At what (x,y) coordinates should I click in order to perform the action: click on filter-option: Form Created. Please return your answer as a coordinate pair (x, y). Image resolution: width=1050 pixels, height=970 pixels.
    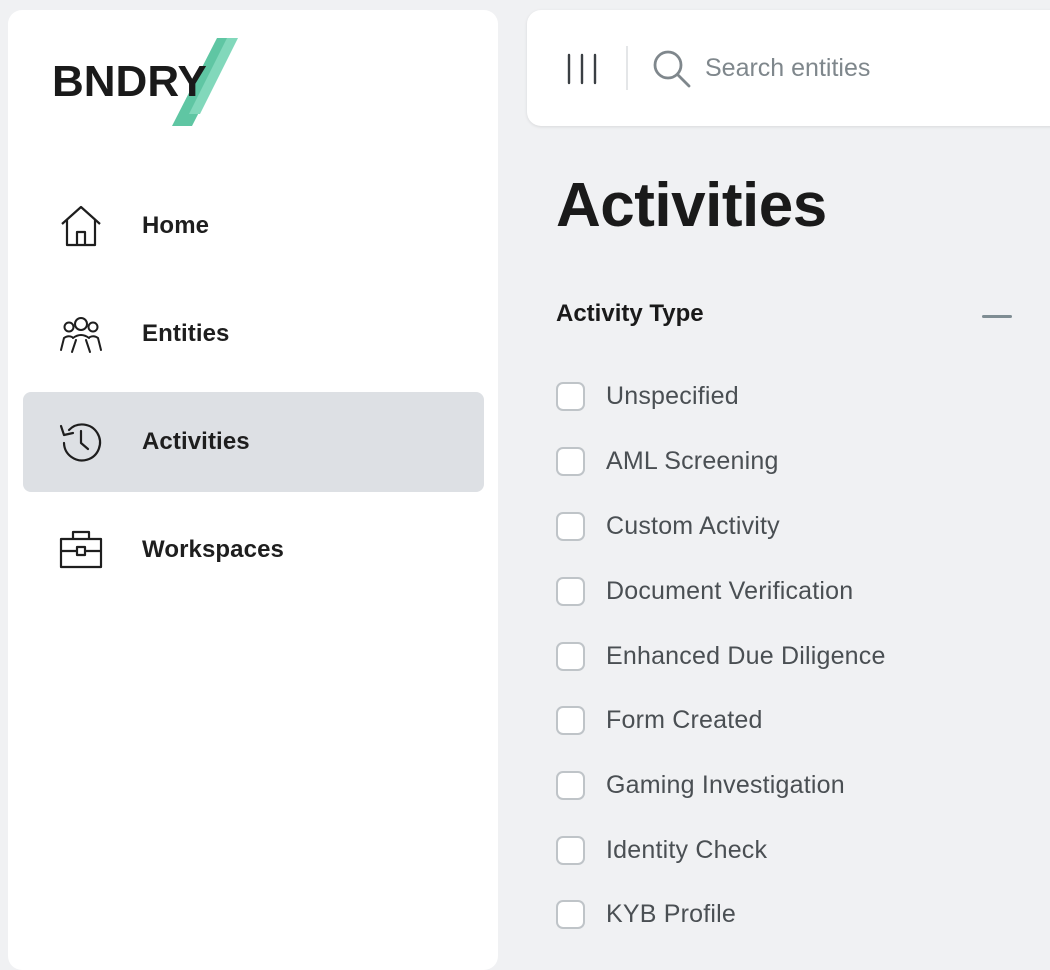
    Looking at the image, I should click on (659, 720).